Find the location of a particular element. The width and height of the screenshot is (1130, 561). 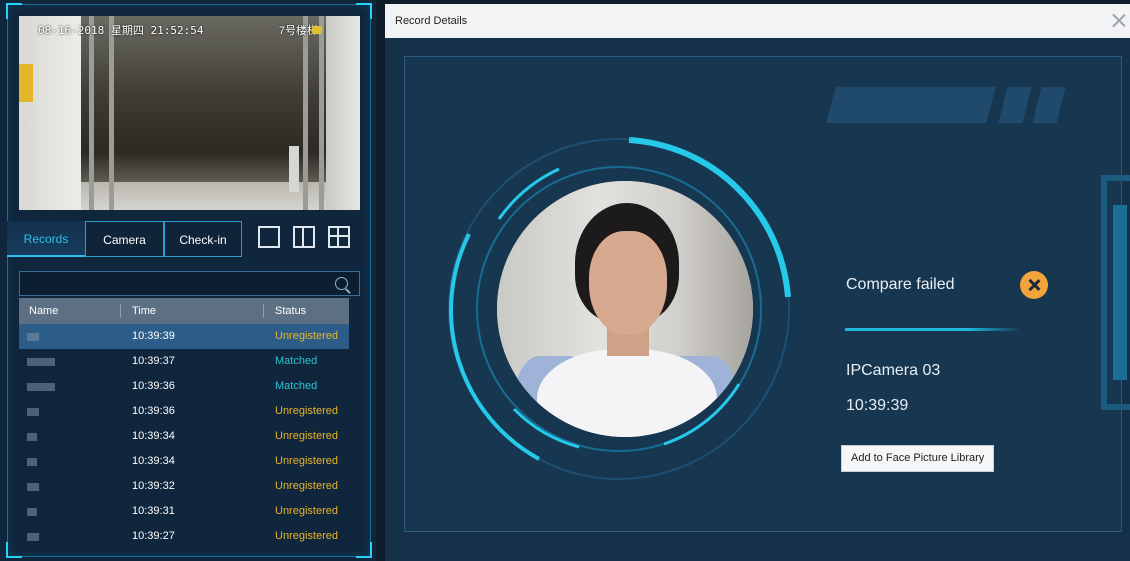

frame-corner is located at coordinates (364, 550).